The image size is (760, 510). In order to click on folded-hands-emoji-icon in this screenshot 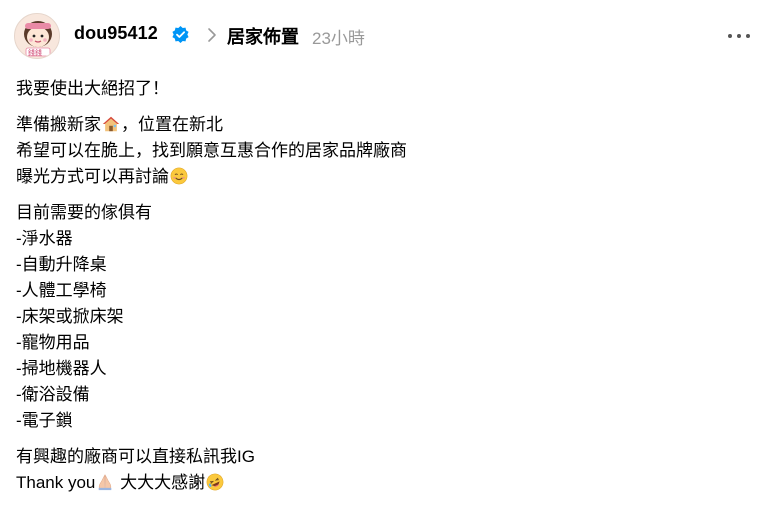, I will do `click(105, 482)`.